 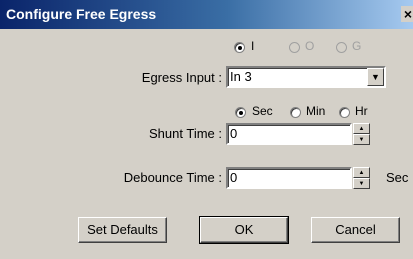 What do you see at coordinates (310, 46) in the screenshot?
I see `radio-output-type-label: O` at bounding box center [310, 46].